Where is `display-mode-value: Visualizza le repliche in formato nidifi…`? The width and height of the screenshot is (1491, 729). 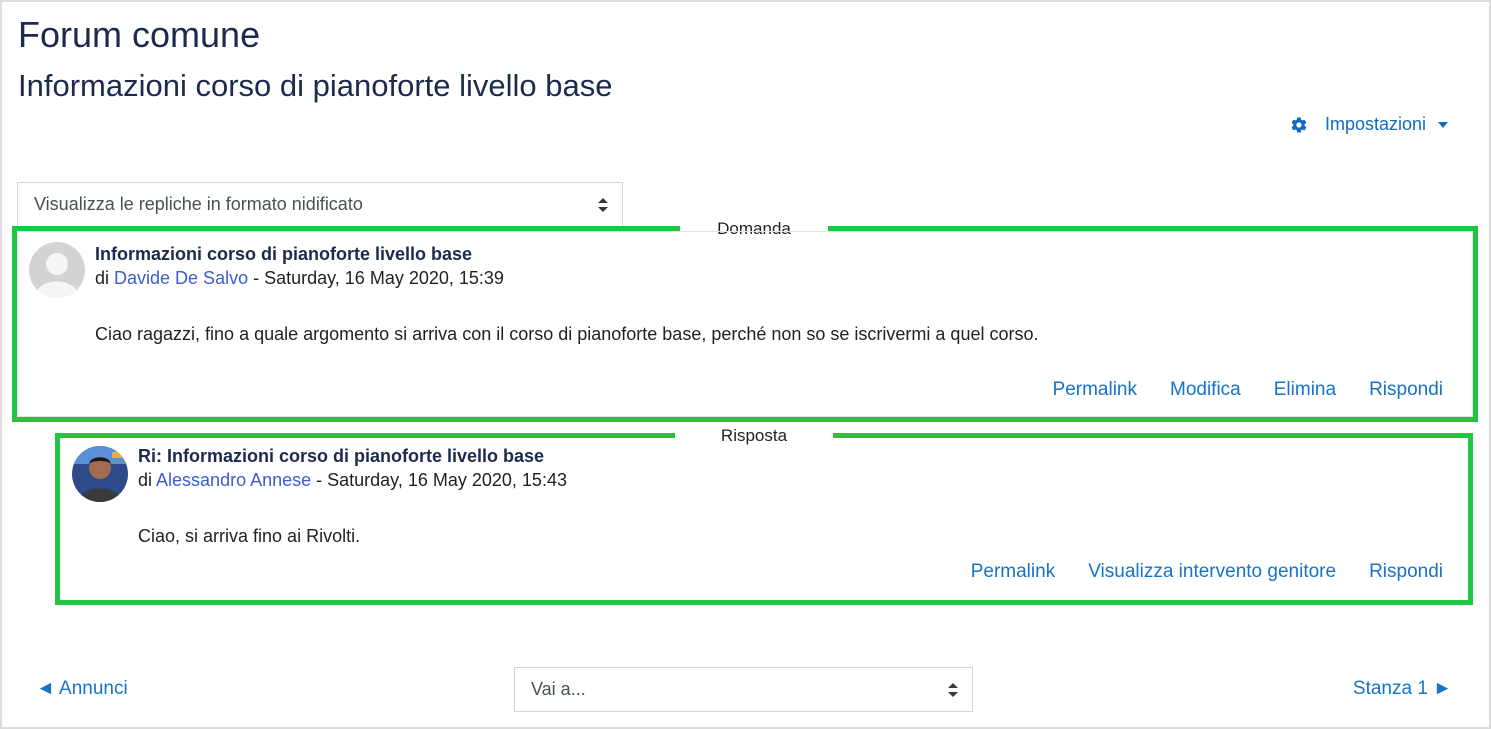 display-mode-value: Visualizza le repliche in formato nidifi… is located at coordinates (198, 204).